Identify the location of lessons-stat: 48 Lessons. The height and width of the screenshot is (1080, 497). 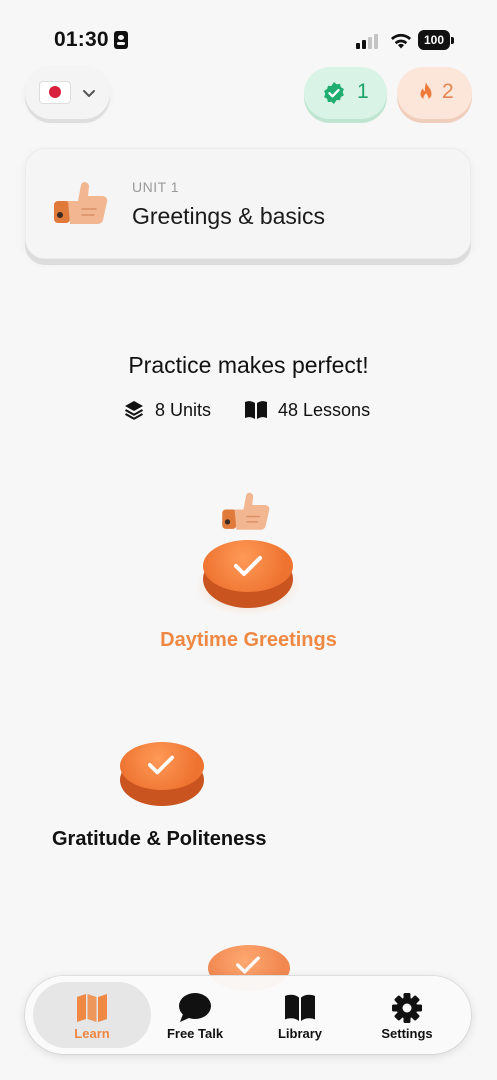
(307, 410).